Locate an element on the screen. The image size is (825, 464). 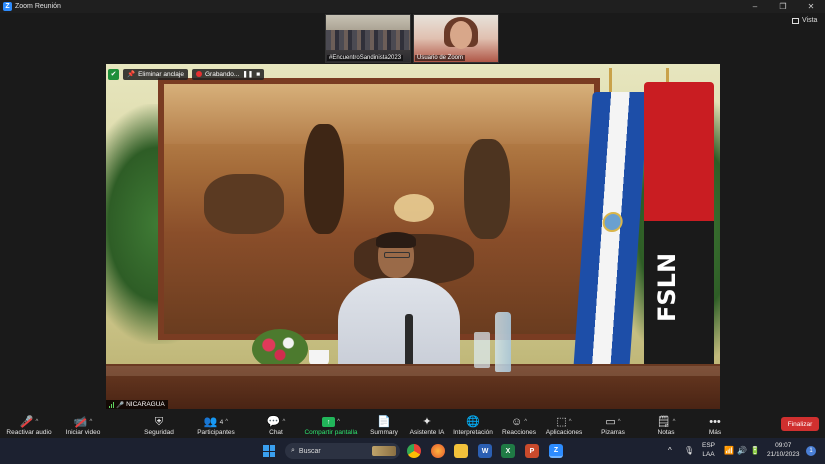
pause-recording-button: ❚❚ is located at coordinates (247, 74).